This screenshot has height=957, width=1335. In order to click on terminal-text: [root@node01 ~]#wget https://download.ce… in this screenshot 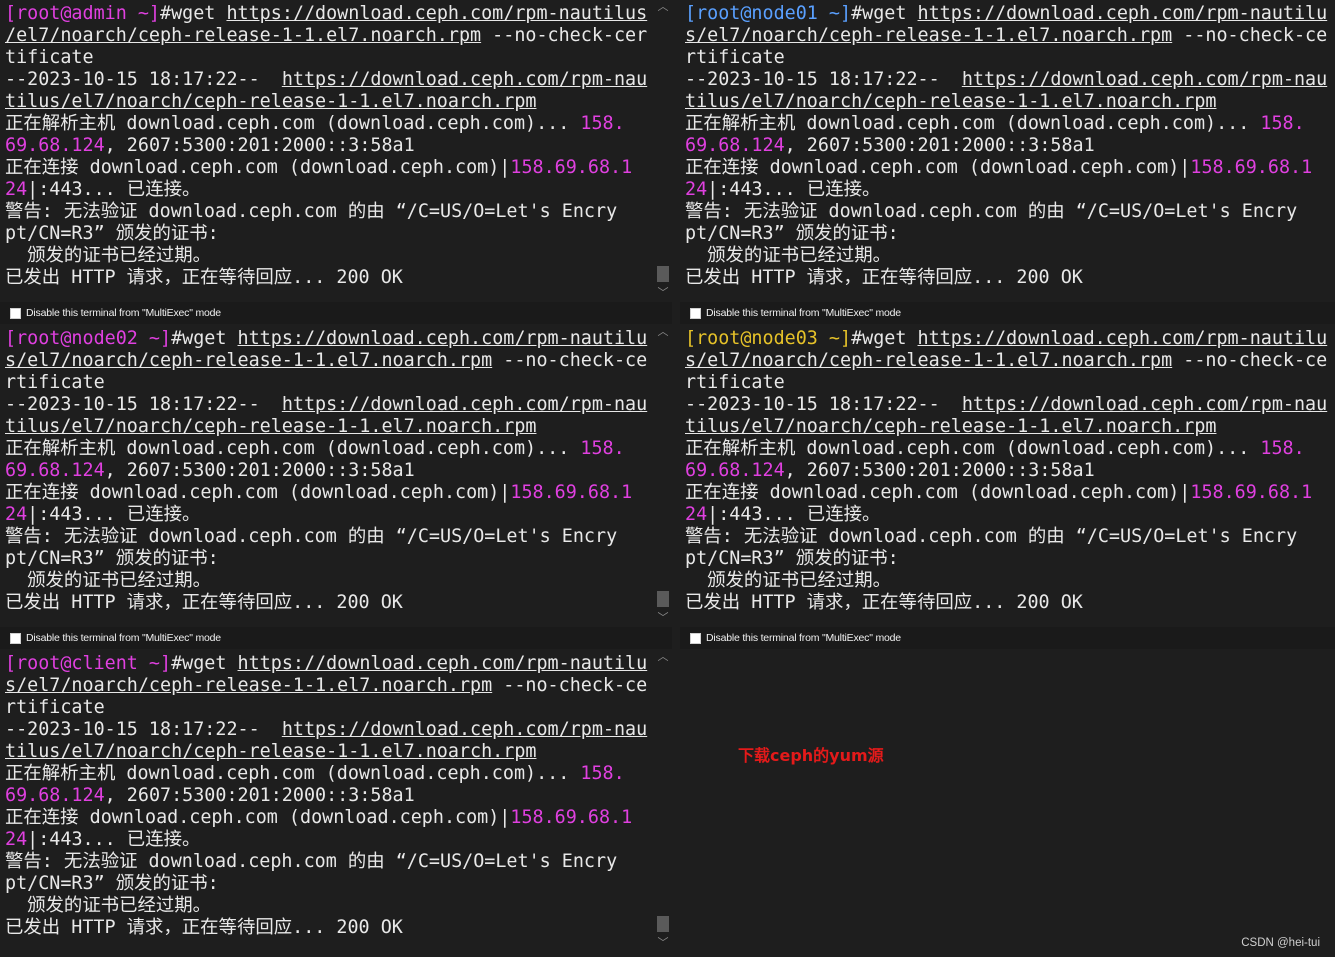, I will do `click(1006, 144)`.